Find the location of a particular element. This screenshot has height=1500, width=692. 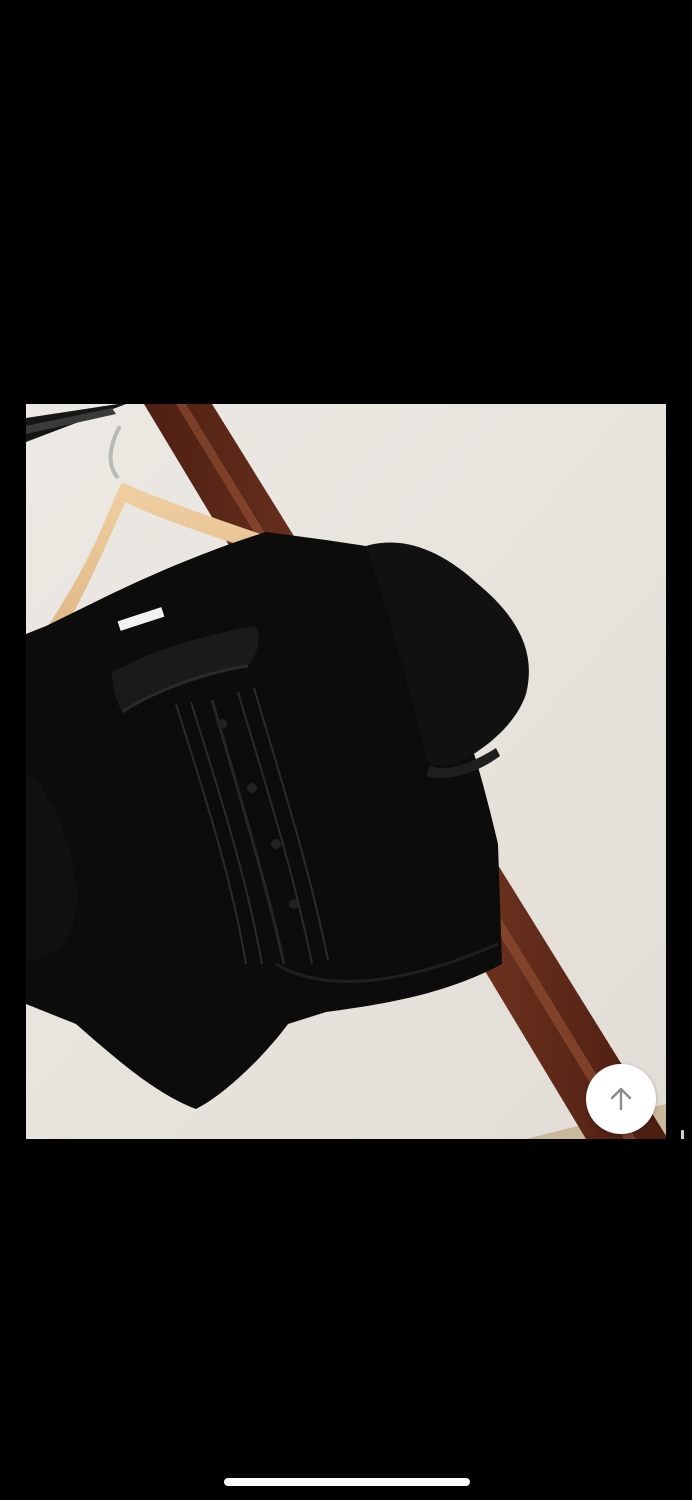

scroll-to-top-button is located at coordinates (621, 1099).